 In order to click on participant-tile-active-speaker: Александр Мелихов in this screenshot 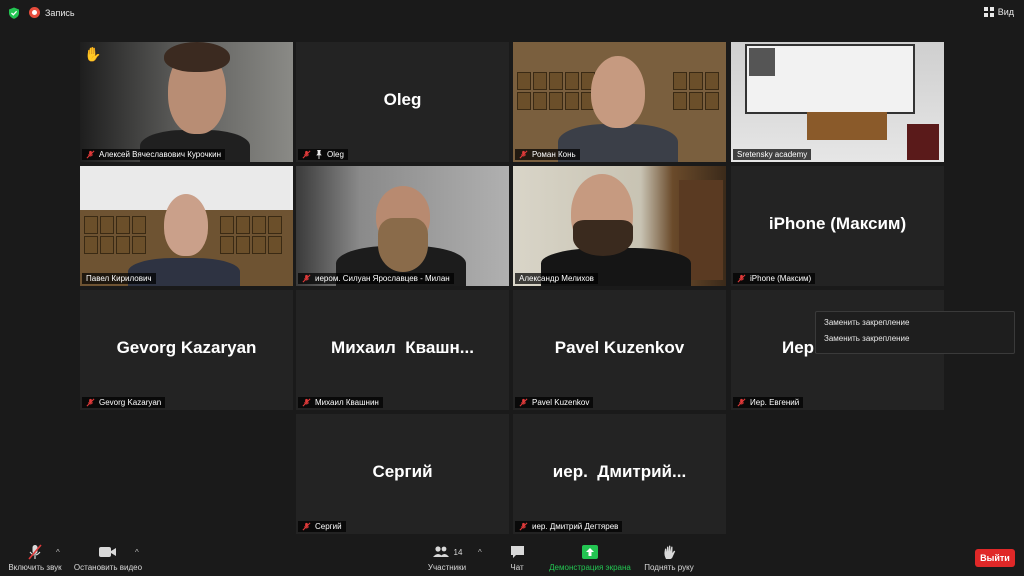, I will do `click(619, 226)`.